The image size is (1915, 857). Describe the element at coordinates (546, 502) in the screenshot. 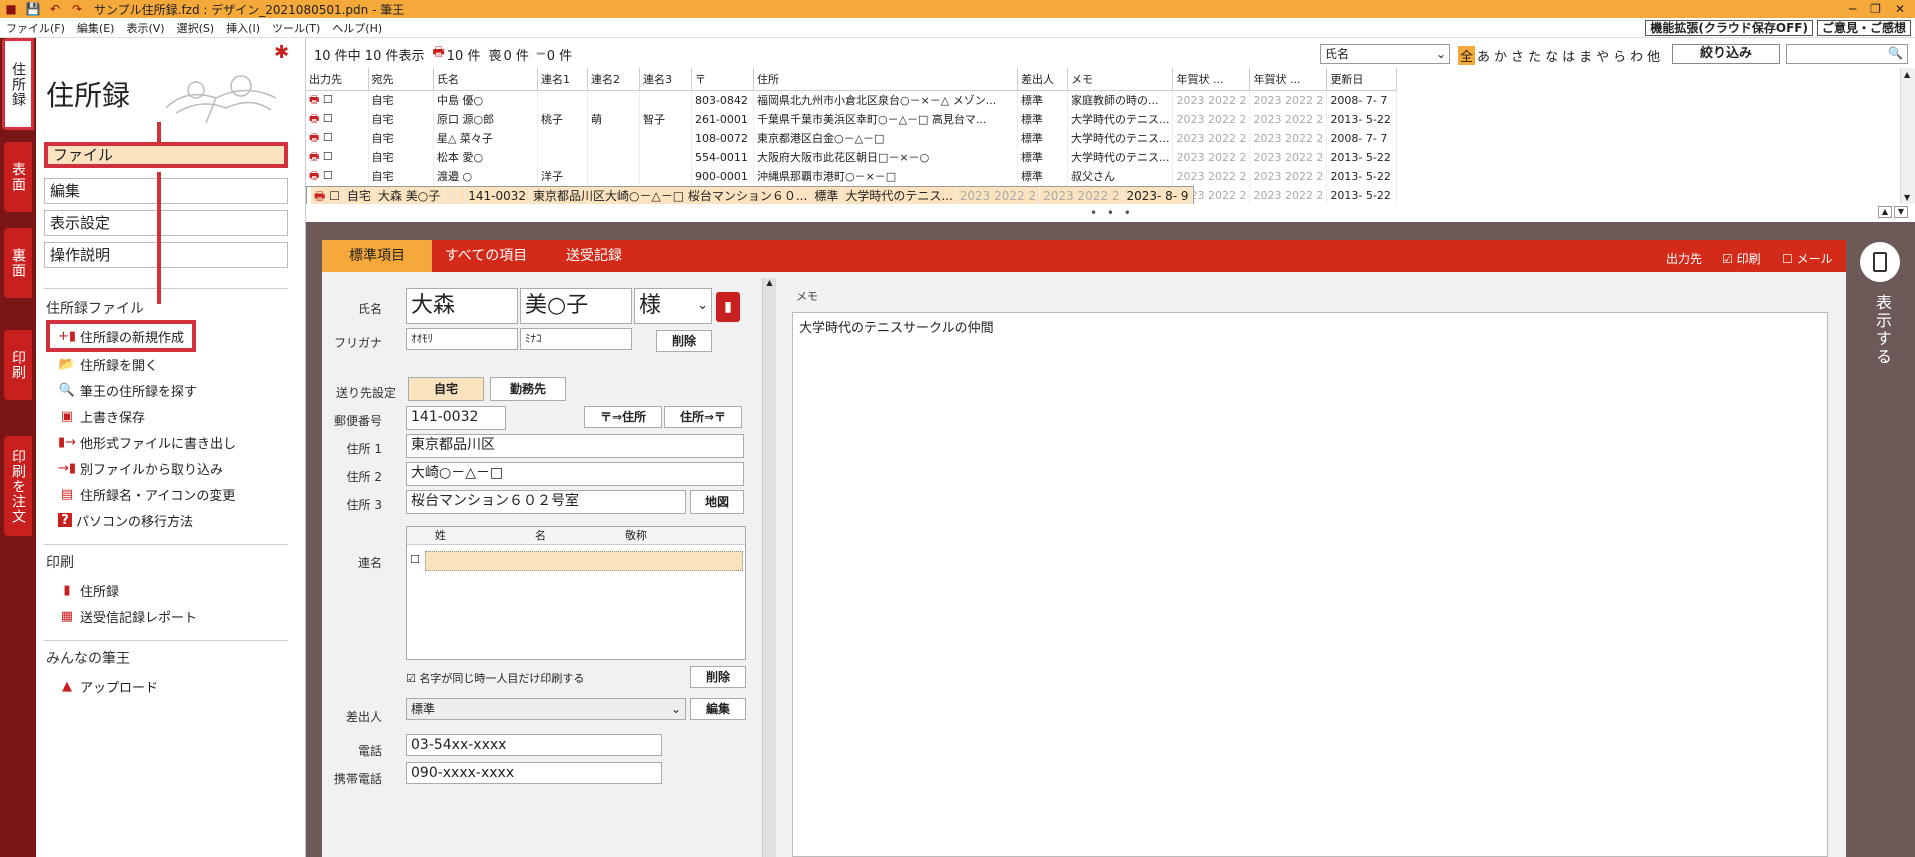

I see `address3-input: 桜台マンション６０２号室` at that location.